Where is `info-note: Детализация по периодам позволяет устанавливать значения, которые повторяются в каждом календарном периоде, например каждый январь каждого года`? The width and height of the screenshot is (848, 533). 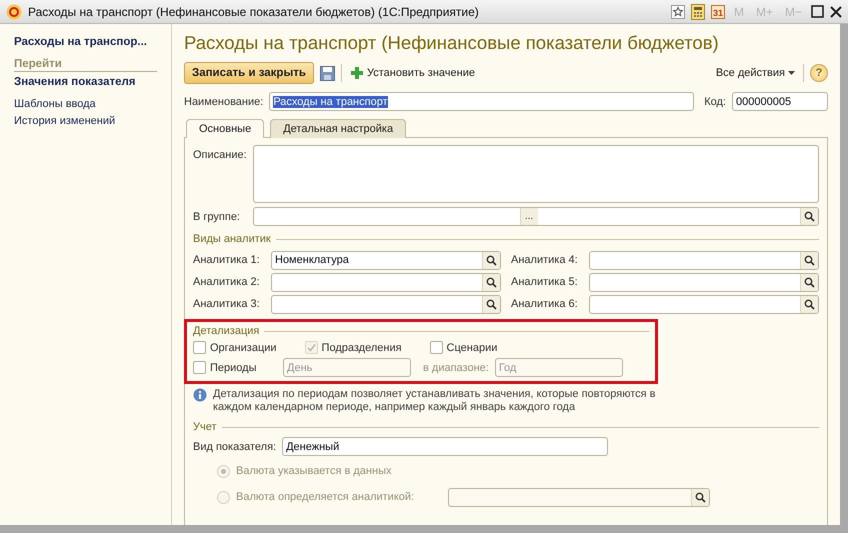 info-note: Детализация по периодам позволяет устанавливать значения, которые повторяются в каждом календарном периоде, например каждый январь каждого года is located at coordinates (435, 401).